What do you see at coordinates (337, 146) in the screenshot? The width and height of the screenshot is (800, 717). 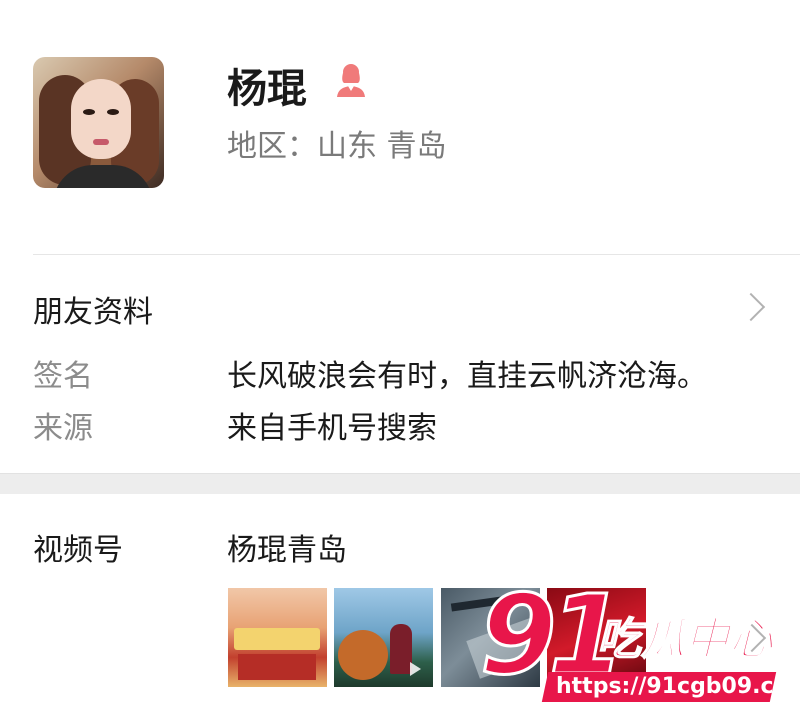 I see `region-text: 地区：山东 青岛` at bounding box center [337, 146].